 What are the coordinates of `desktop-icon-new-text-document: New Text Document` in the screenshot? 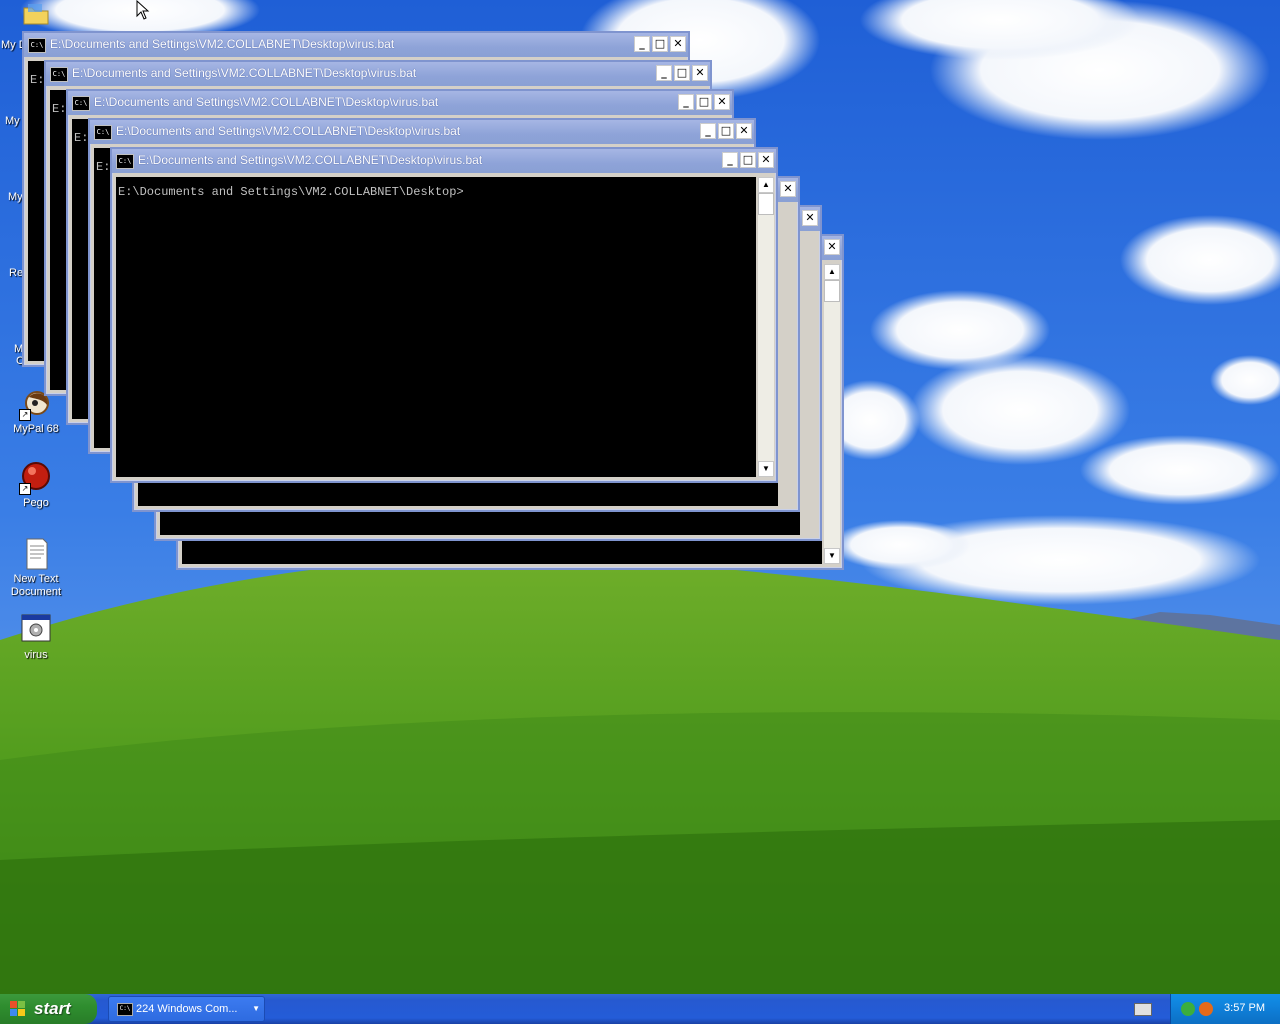 It's located at (36, 568).